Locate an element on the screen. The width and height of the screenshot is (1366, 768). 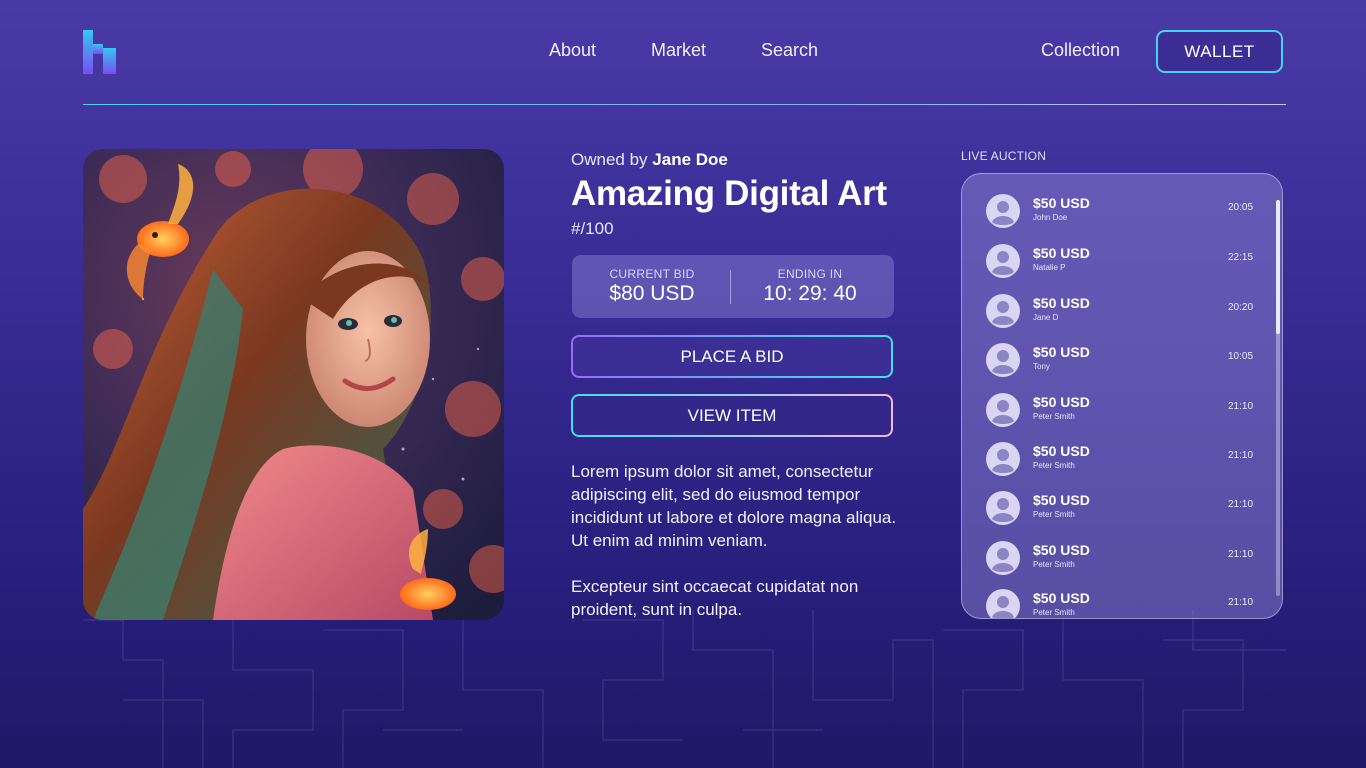
bid-row: $50 USD Tony 10:05 is located at coordinates (1122, 360).